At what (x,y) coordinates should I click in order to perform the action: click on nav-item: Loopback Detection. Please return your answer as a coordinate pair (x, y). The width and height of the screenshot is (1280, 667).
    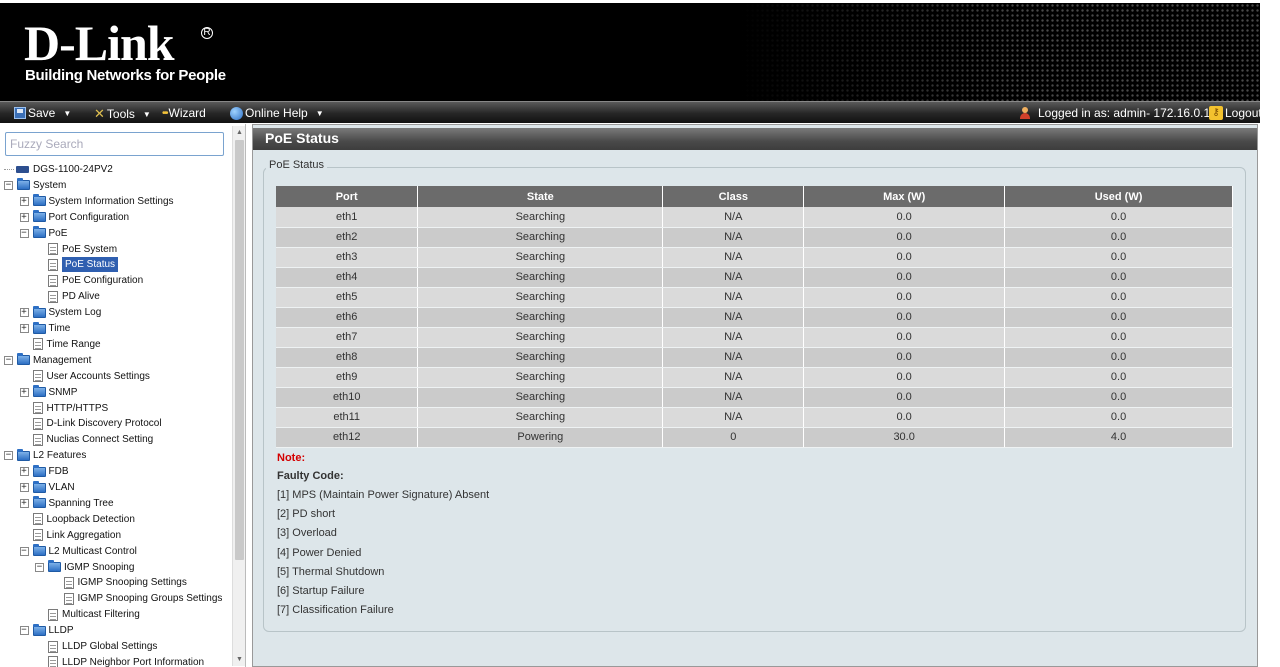
    Looking at the image, I should click on (77, 519).